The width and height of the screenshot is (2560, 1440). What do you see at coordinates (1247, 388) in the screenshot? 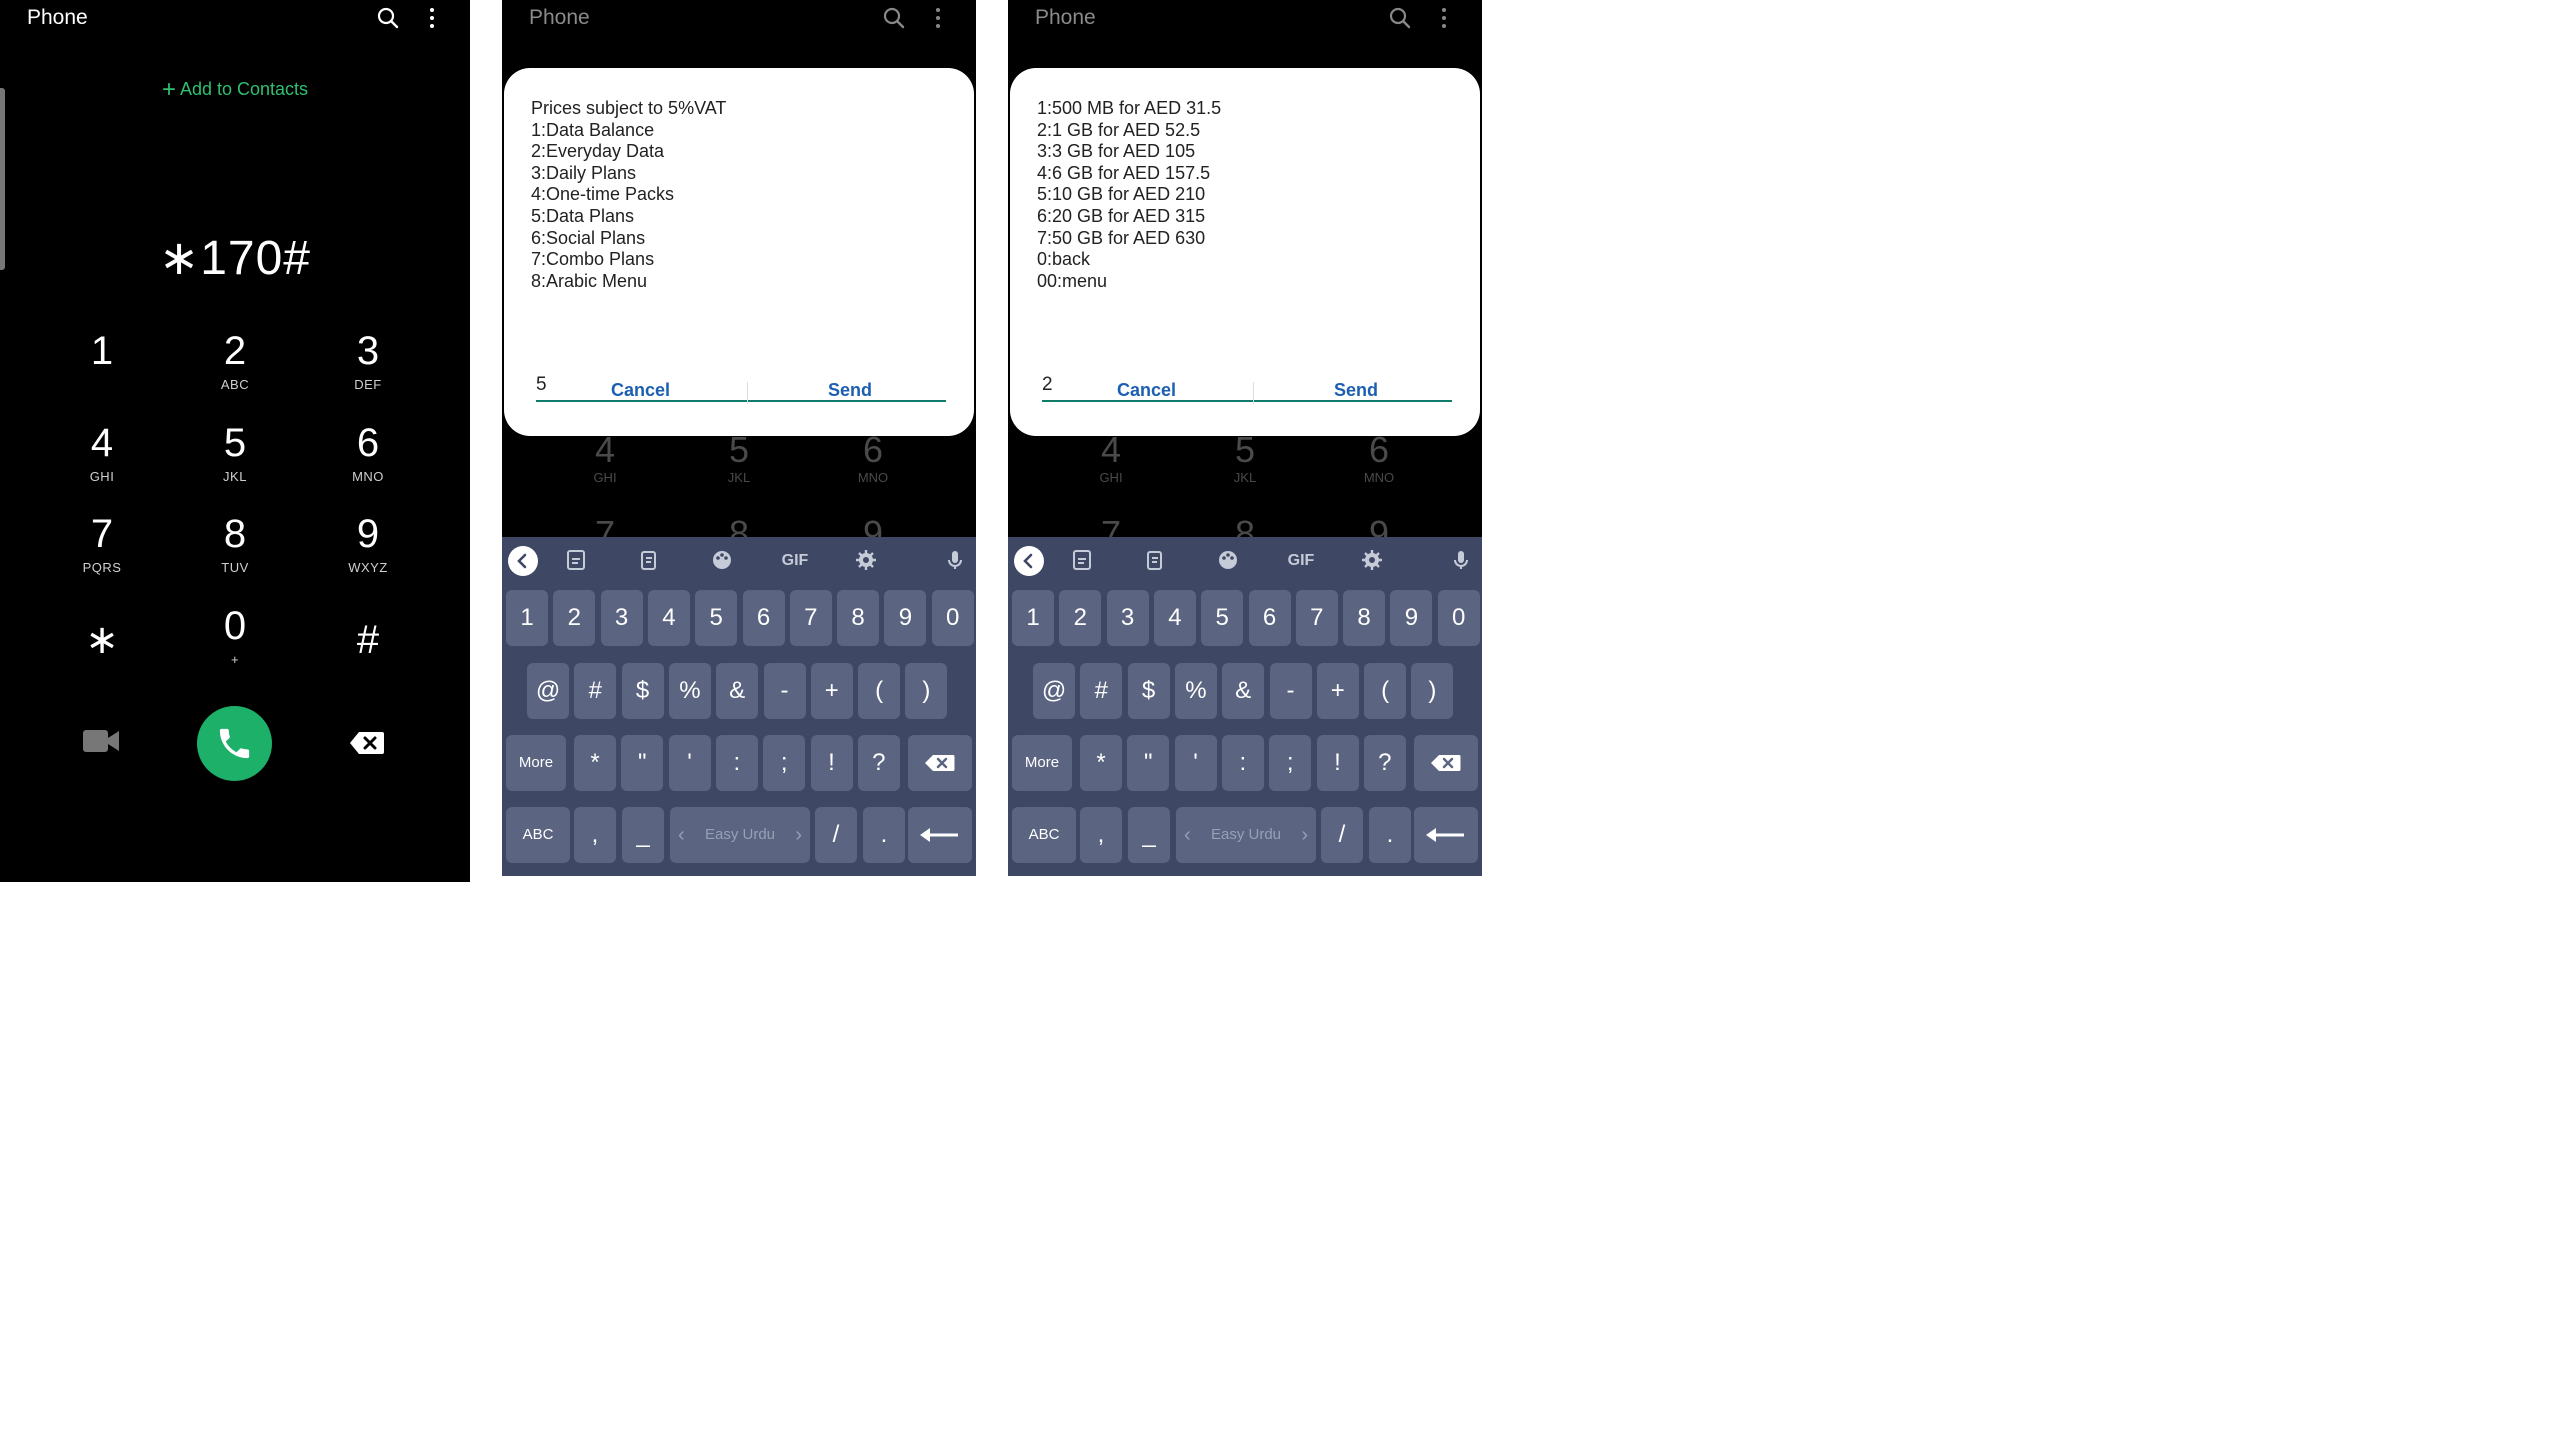
I see `ussd-reply-input: 2` at bounding box center [1247, 388].